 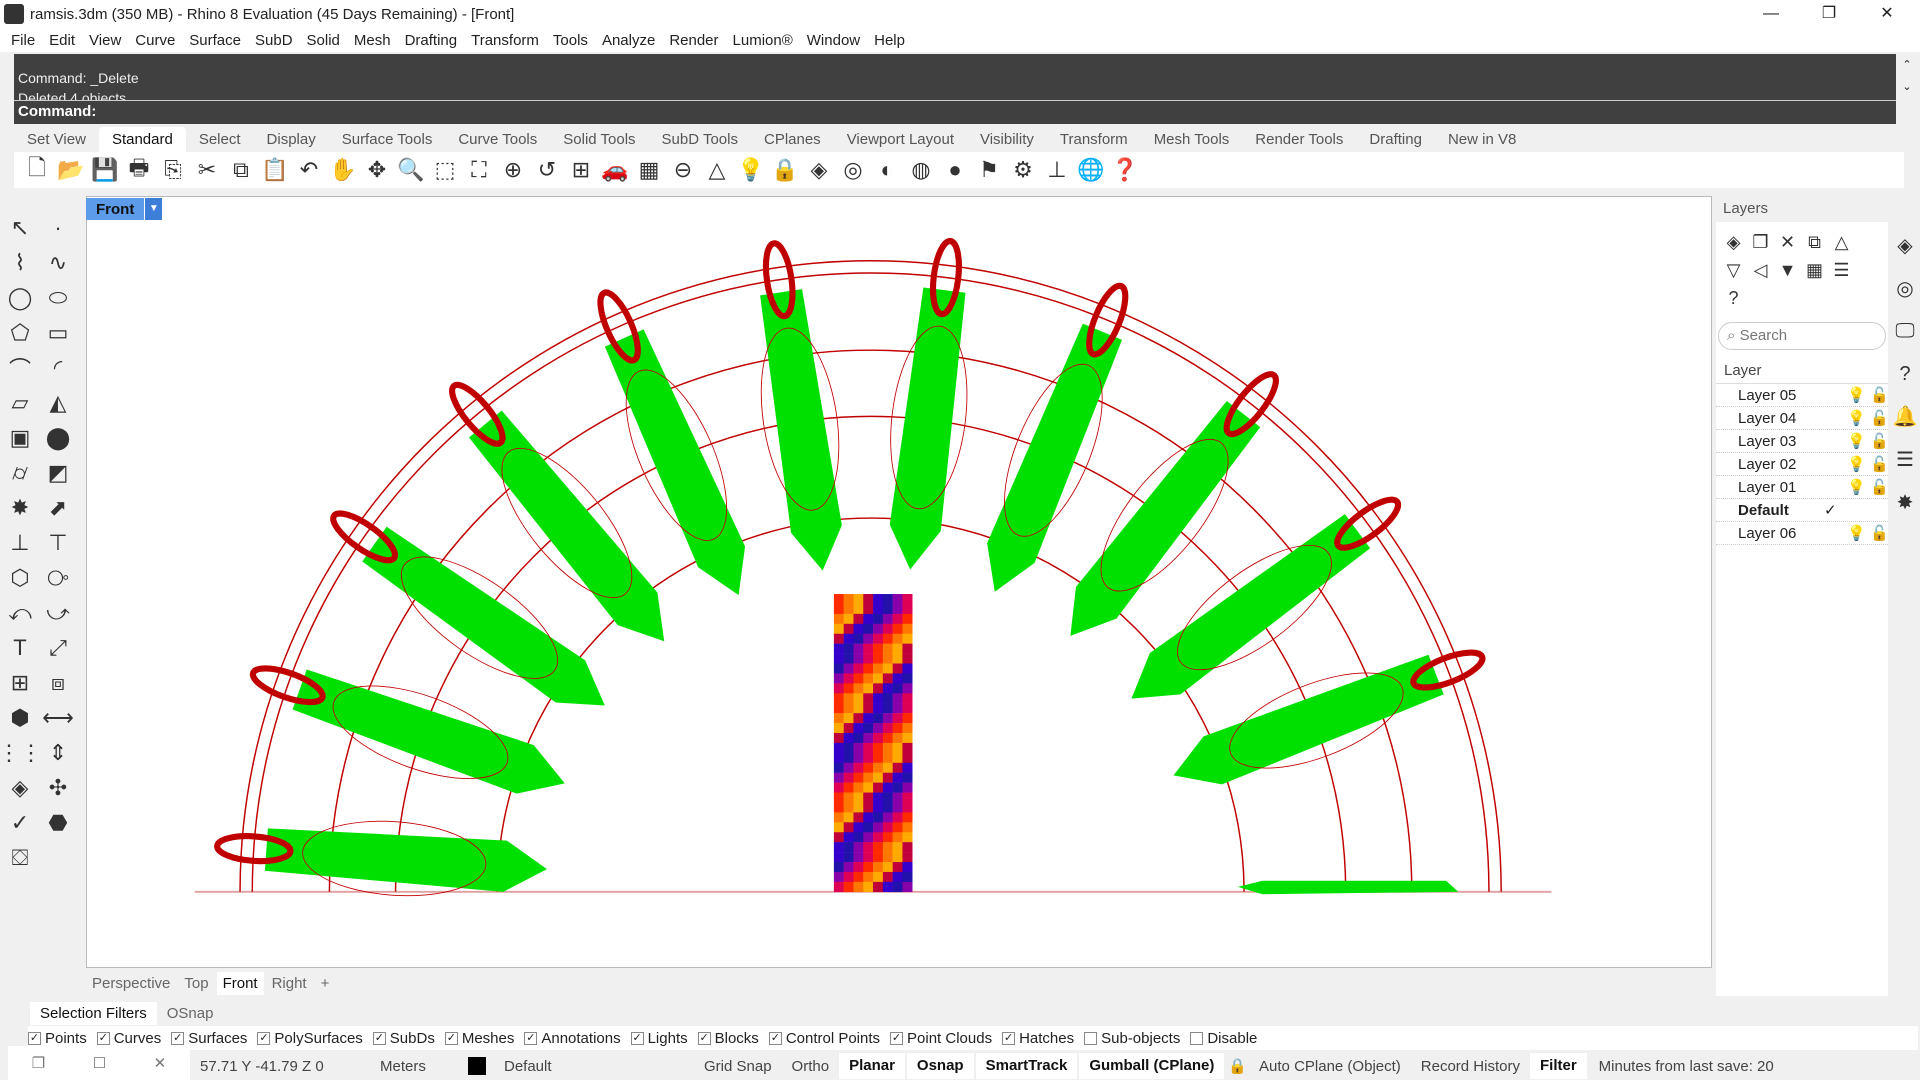 I want to click on render-icon: ●, so click(x=955, y=170).